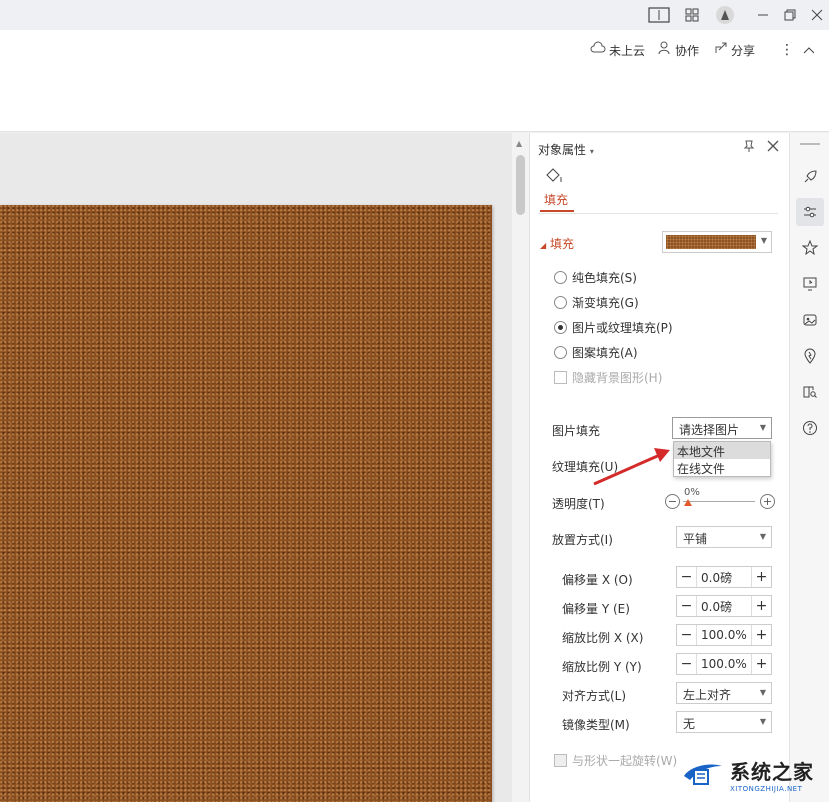 This screenshot has height=802, width=829. Describe the element at coordinates (722, 450) in the screenshot. I see `menu-item-local-file: 本地文件` at that location.